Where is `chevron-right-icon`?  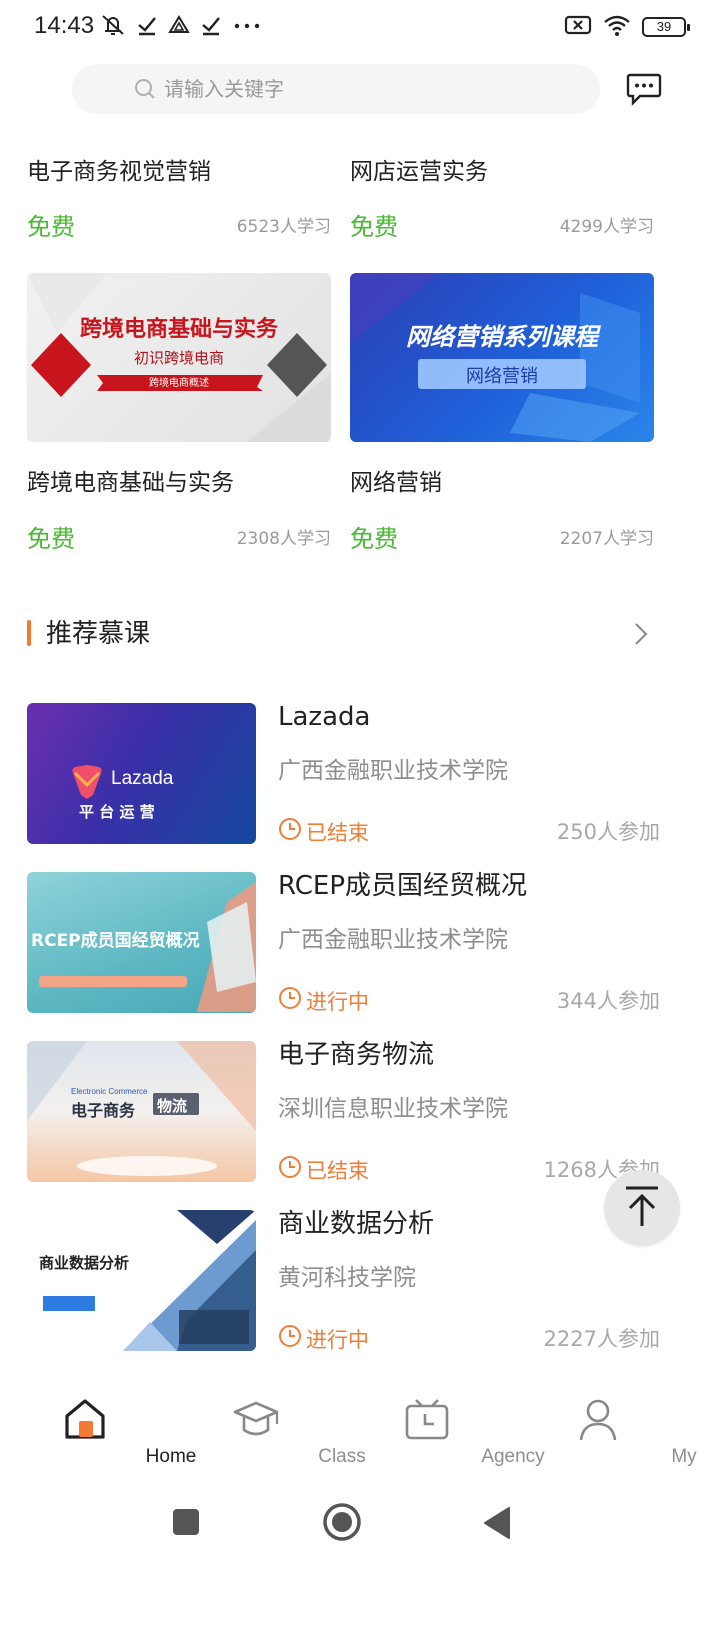 chevron-right-icon is located at coordinates (641, 636).